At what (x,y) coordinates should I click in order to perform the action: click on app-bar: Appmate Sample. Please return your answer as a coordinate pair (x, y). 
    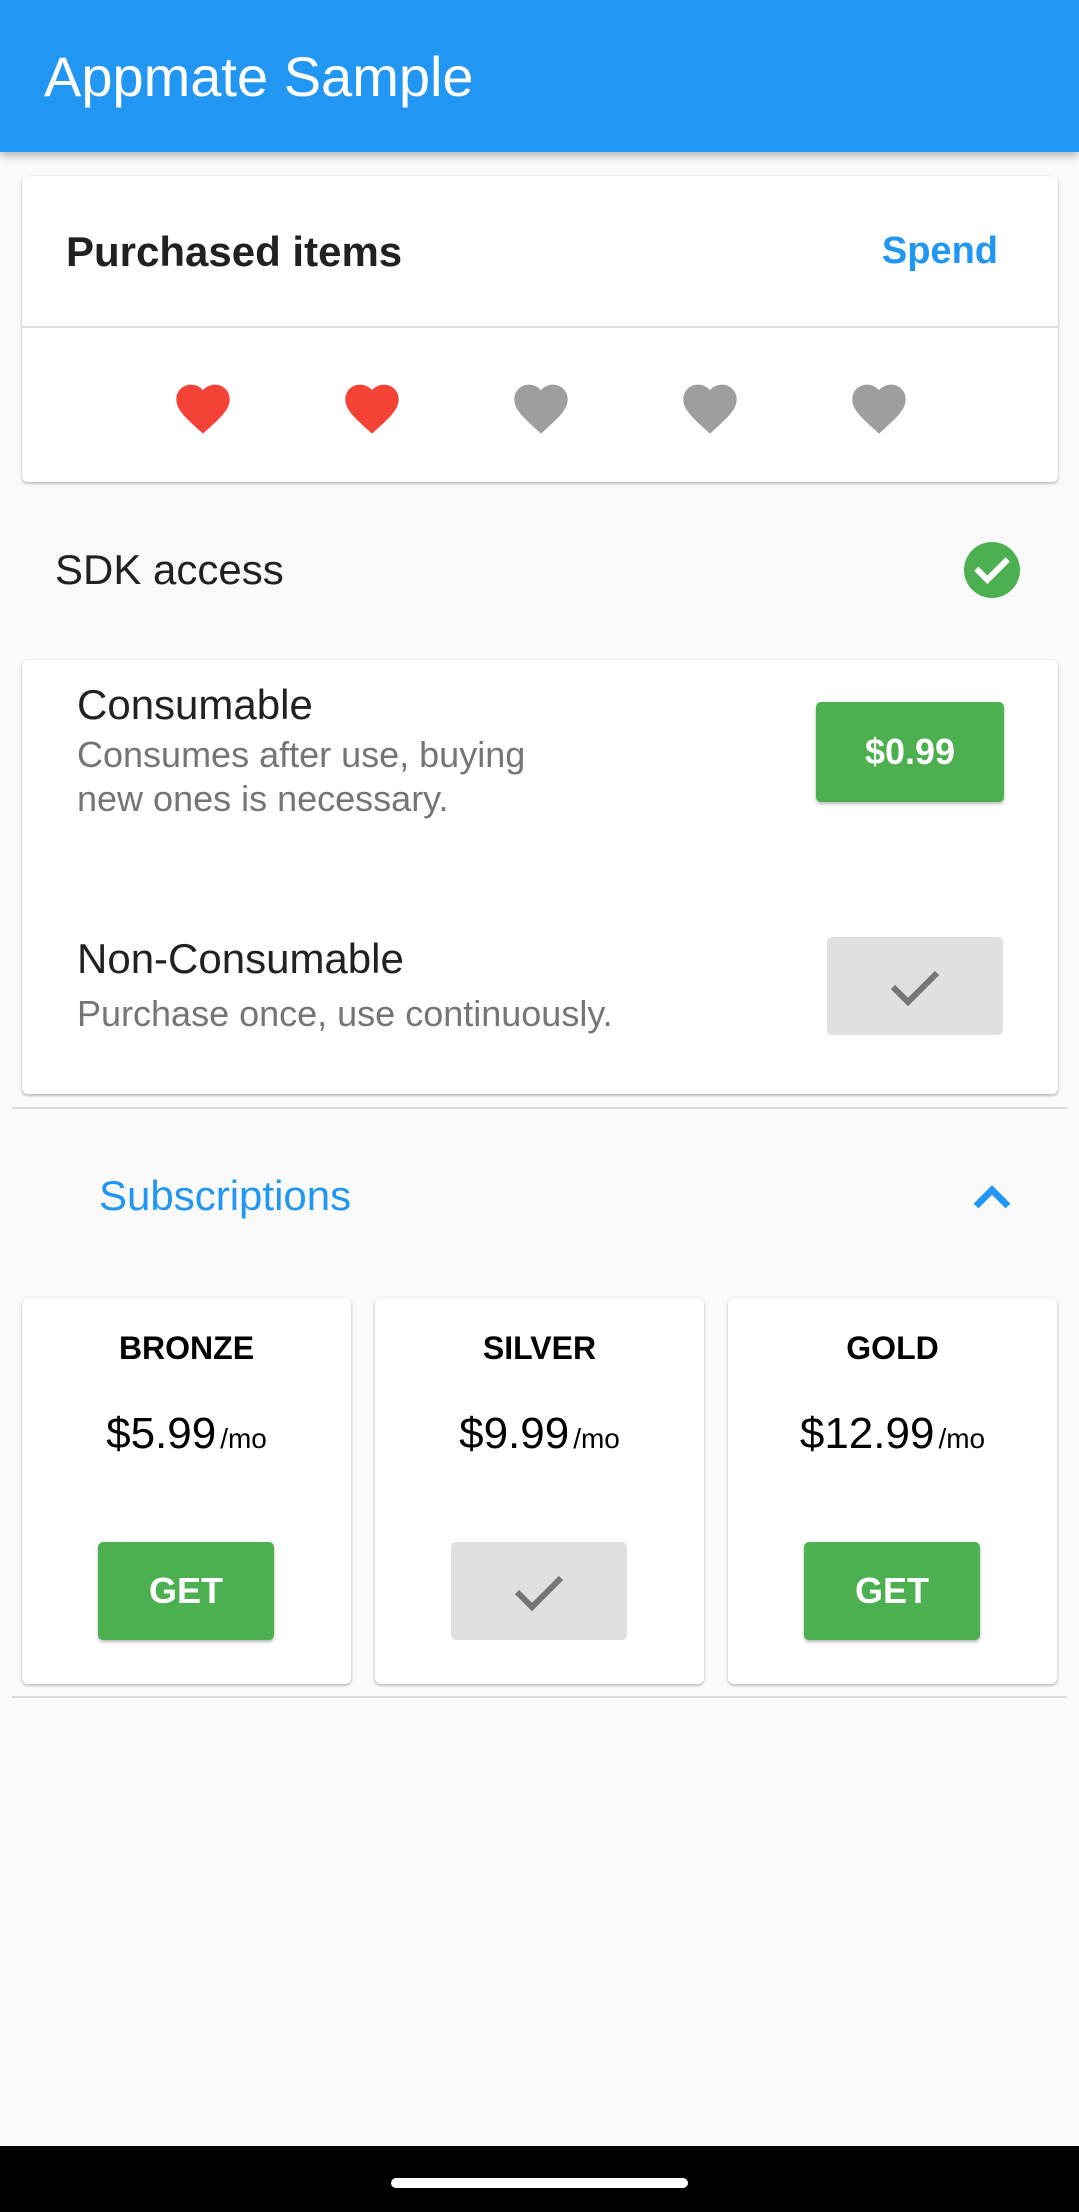
    Looking at the image, I should click on (539, 76).